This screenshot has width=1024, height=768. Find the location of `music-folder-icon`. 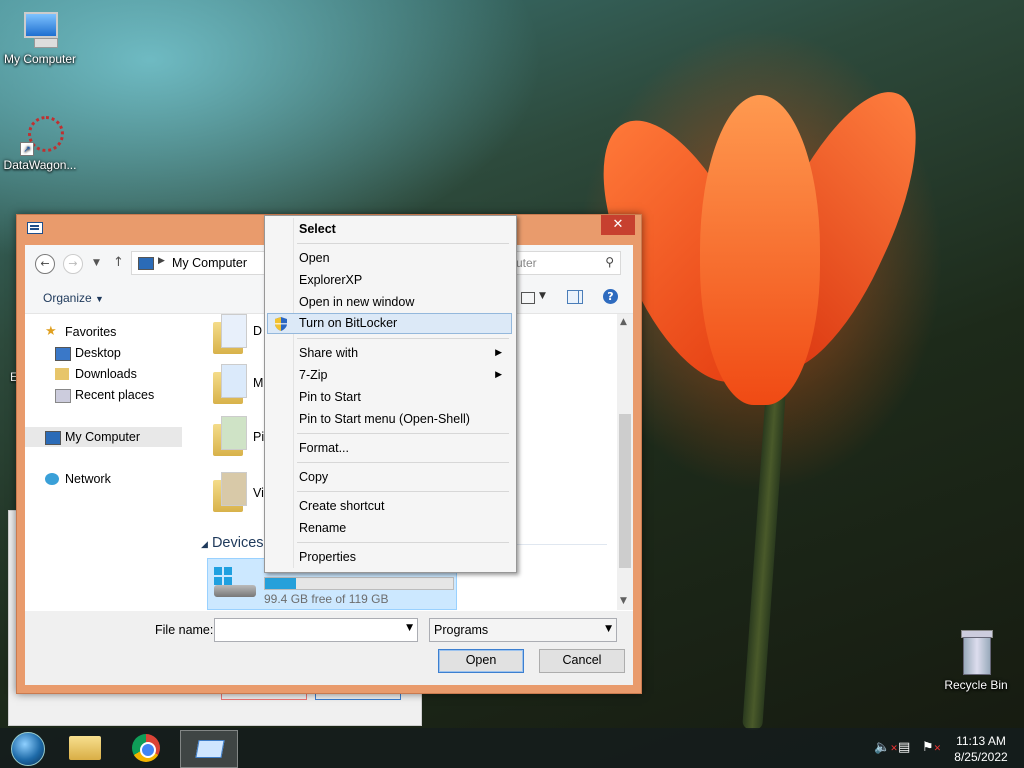

music-folder-icon is located at coordinates (230, 384).